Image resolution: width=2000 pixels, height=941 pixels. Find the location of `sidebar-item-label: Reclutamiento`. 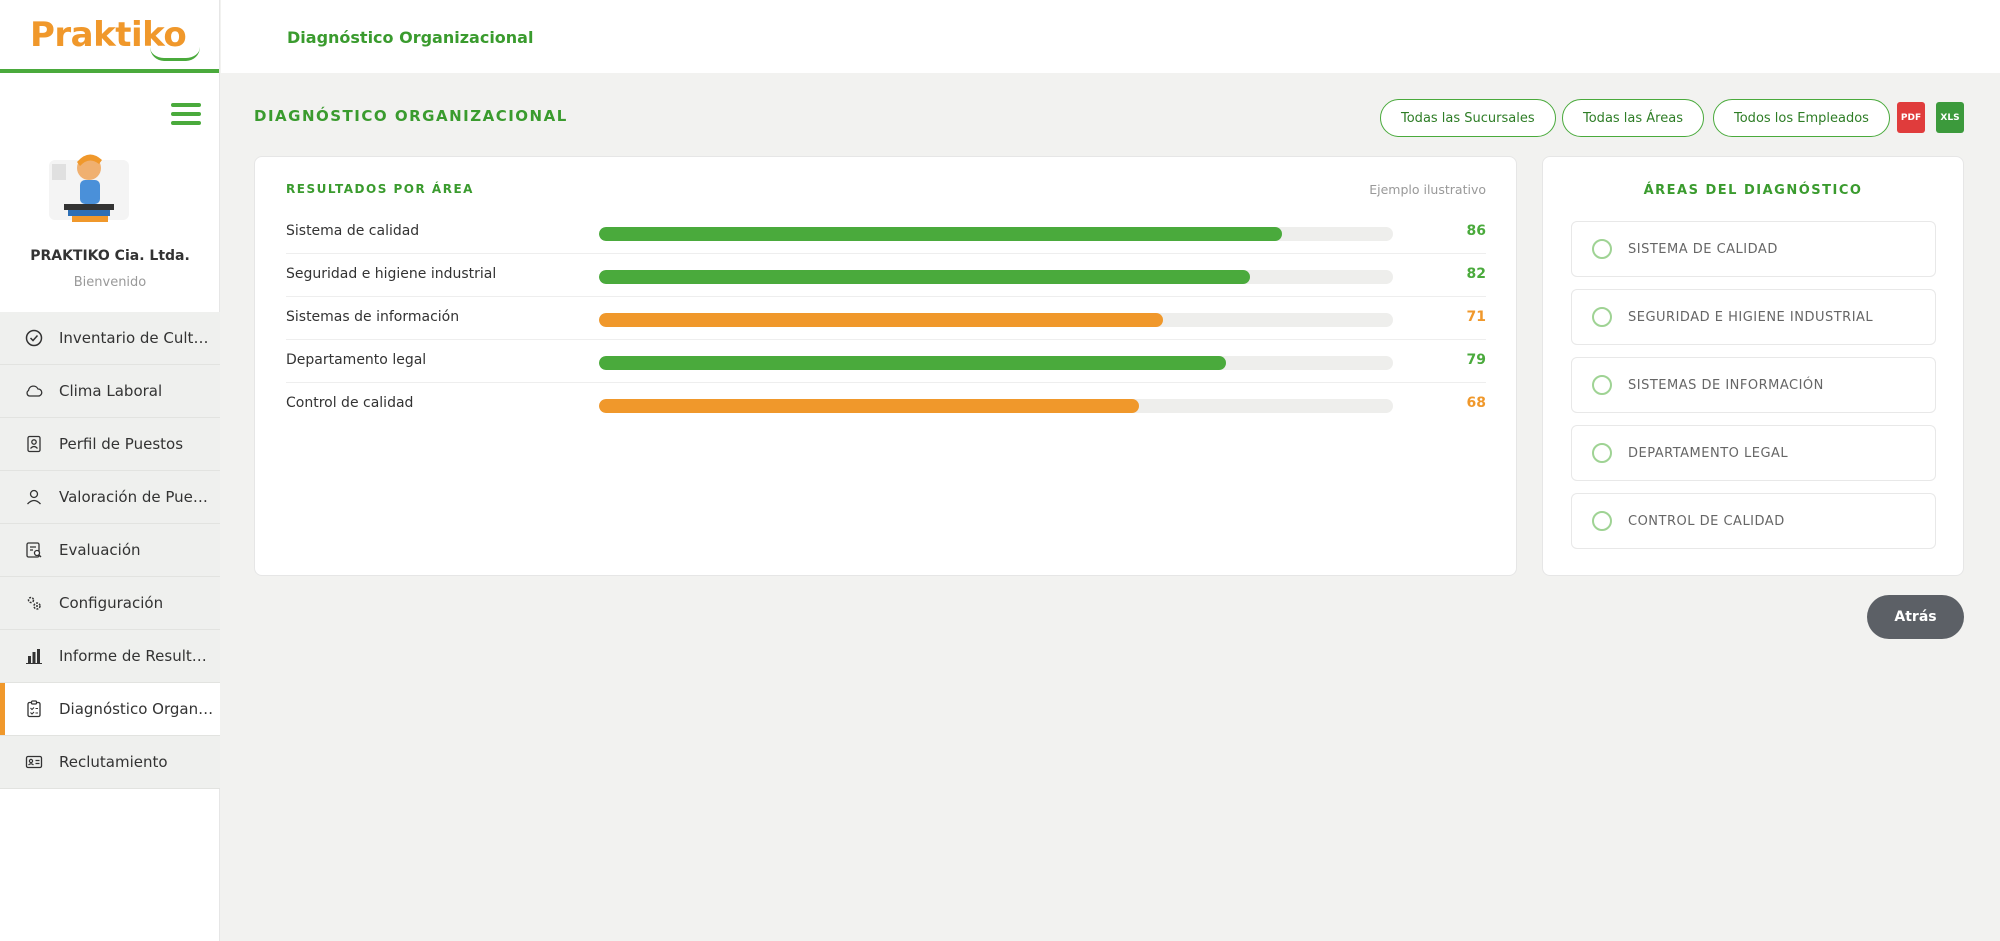

sidebar-item-label: Reclutamiento is located at coordinates (113, 762).